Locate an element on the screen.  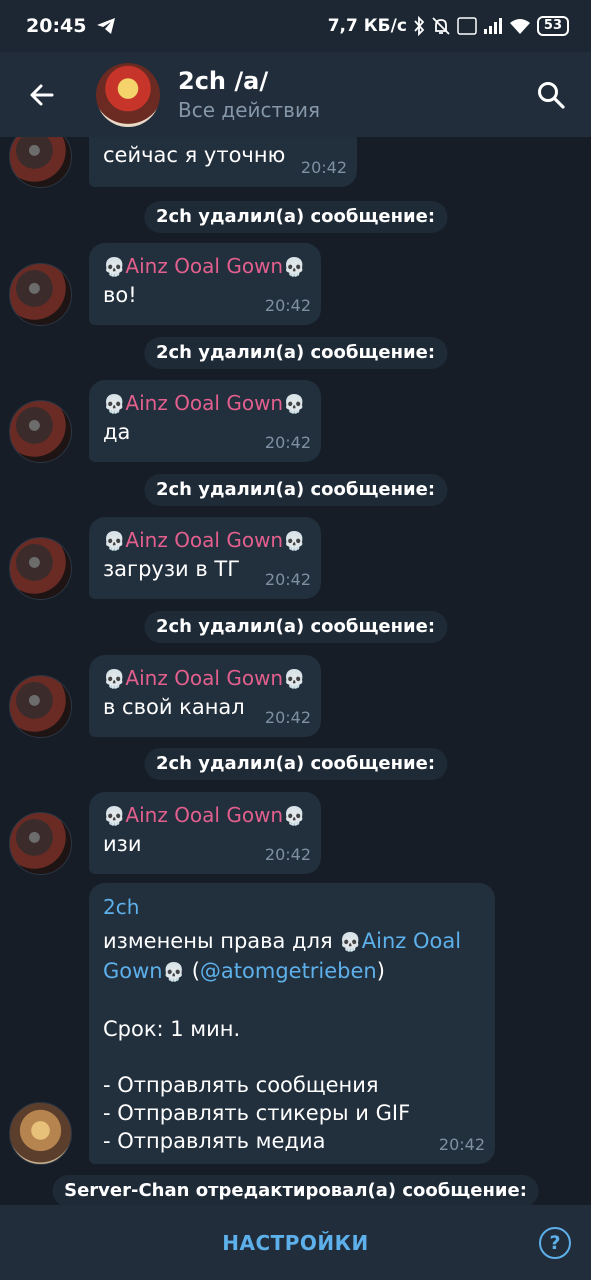
status-time-group: 20:45 is located at coordinates (71, 26).